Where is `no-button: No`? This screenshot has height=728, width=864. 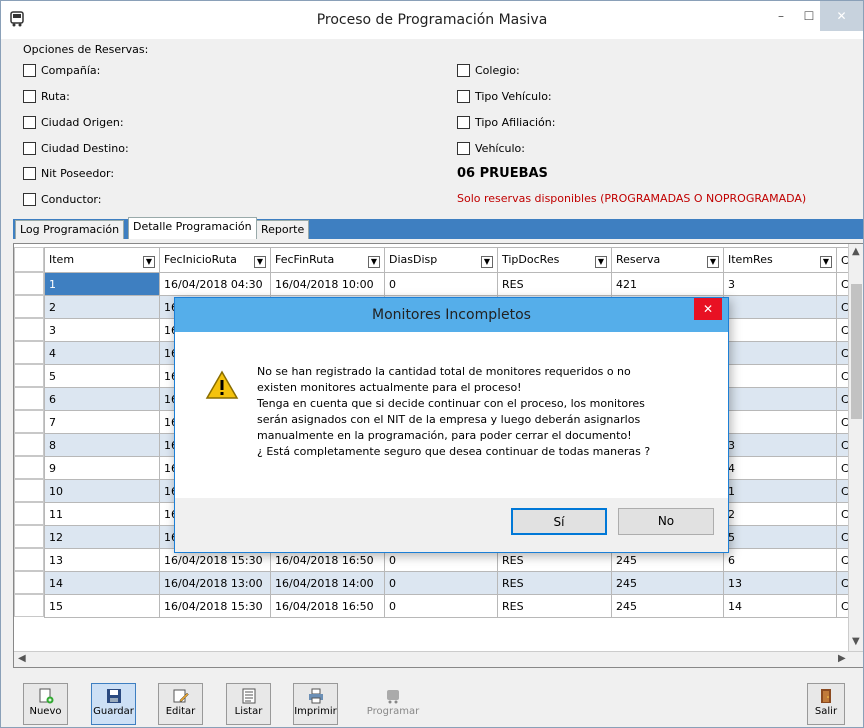
no-button: No is located at coordinates (666, 521).